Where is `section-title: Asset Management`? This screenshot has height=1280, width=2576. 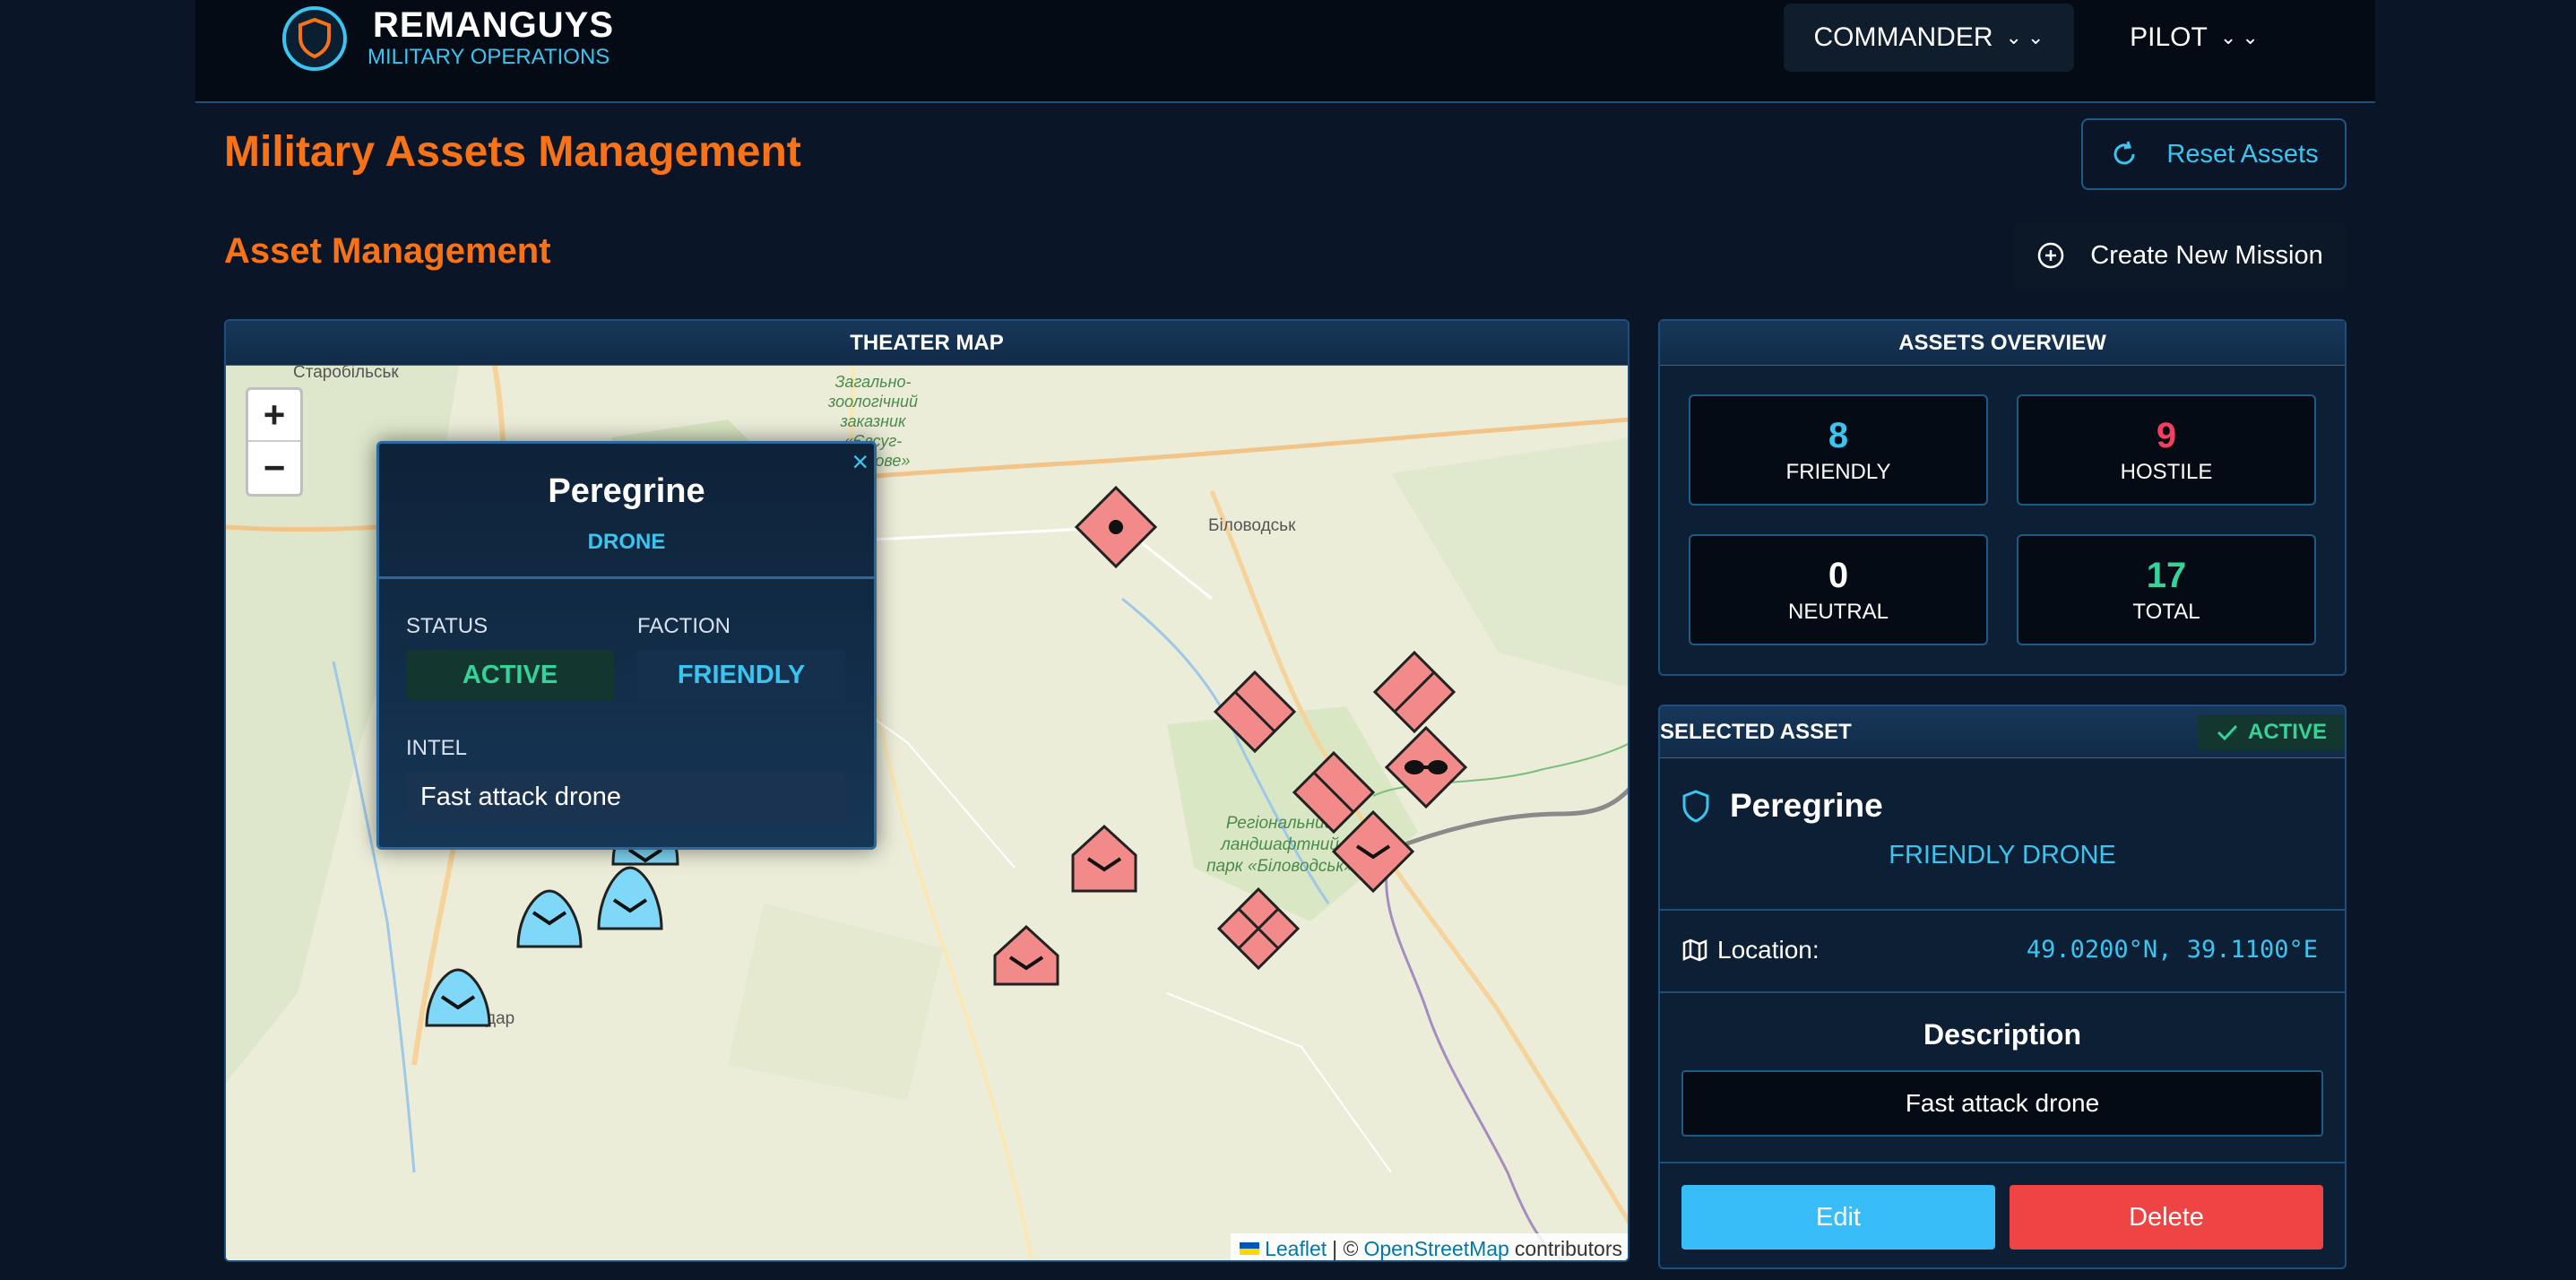 section-title: Asset Management is located at coordinates (387, 251).